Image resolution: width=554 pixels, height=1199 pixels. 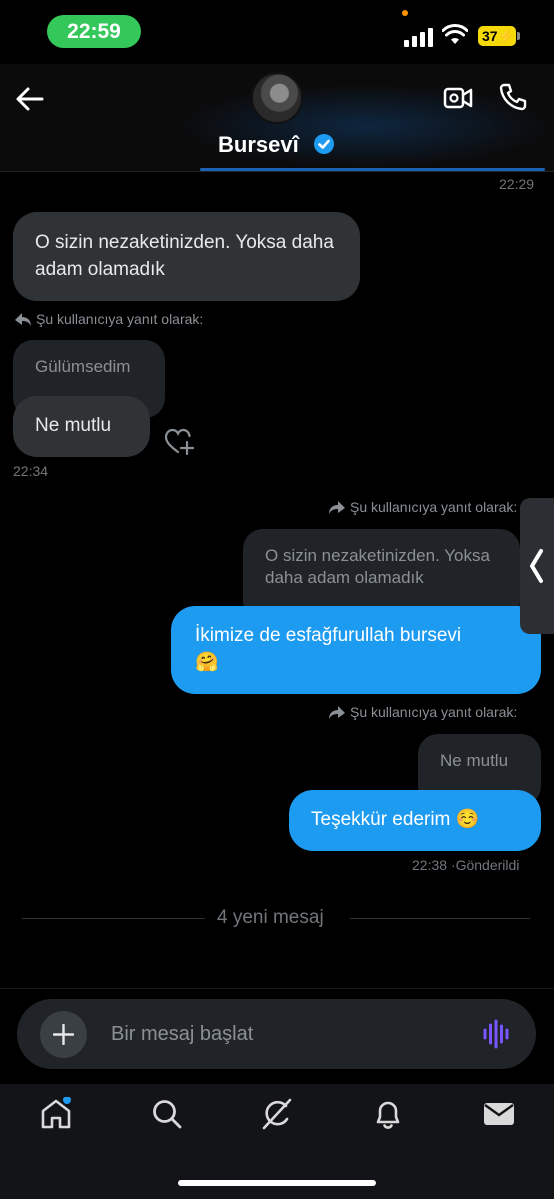 What do you see at coordinates (207, 662) in the screenshot?
I see `hugging-face-emoji: 🤗` at bounding box center [207, 662].